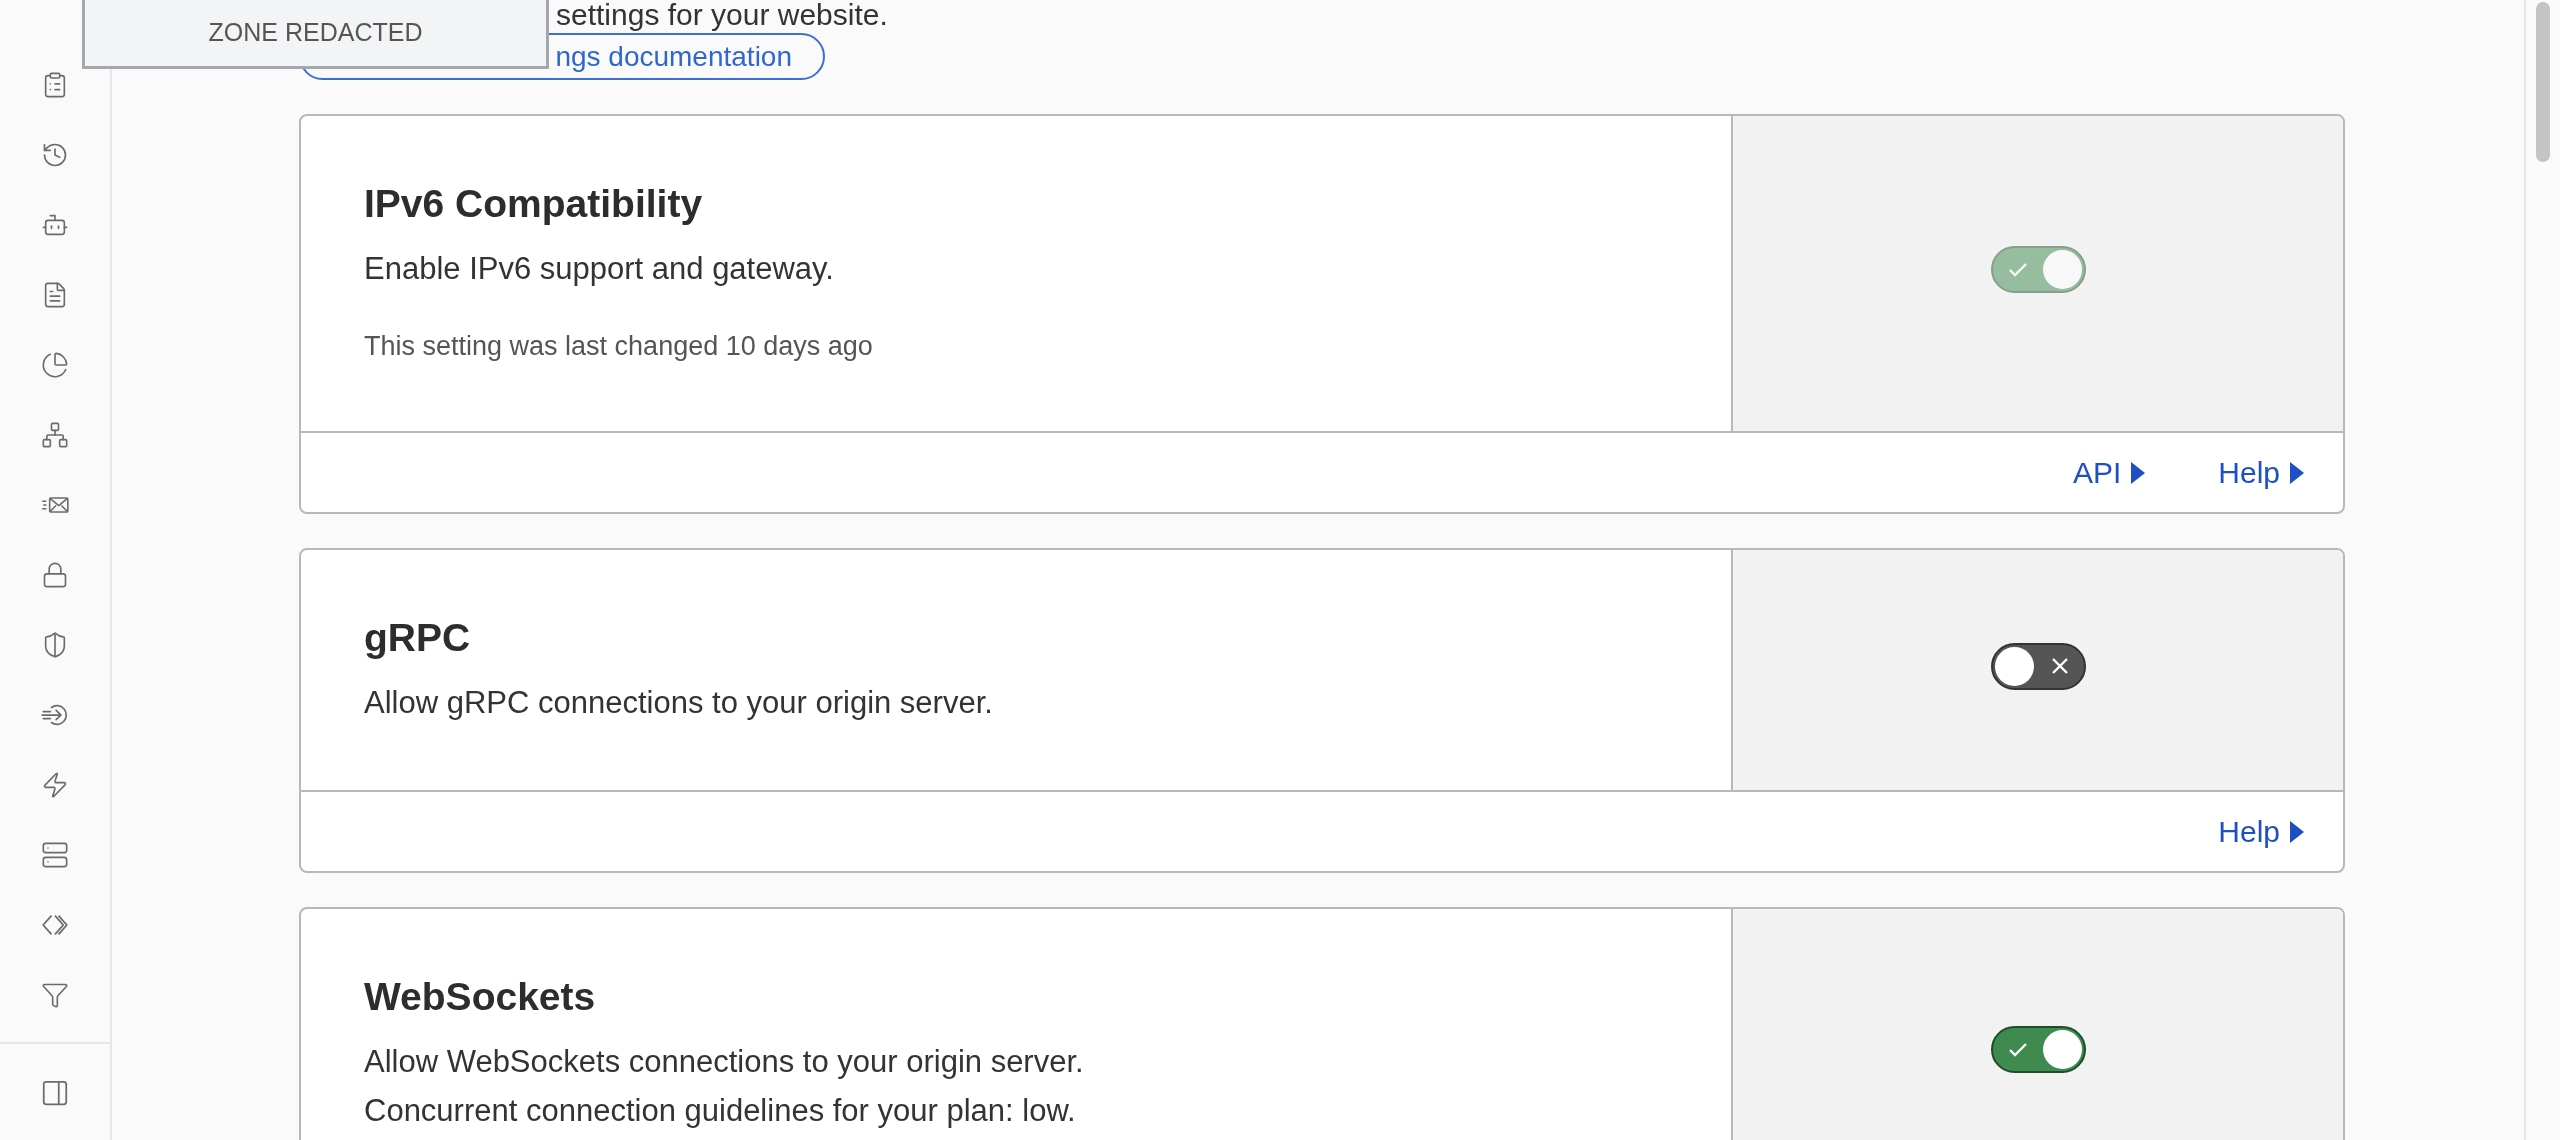  What do you see at coordinates (55, 575) in the screenshot?
I see `lock-icon` at bounding box center [55, 575].